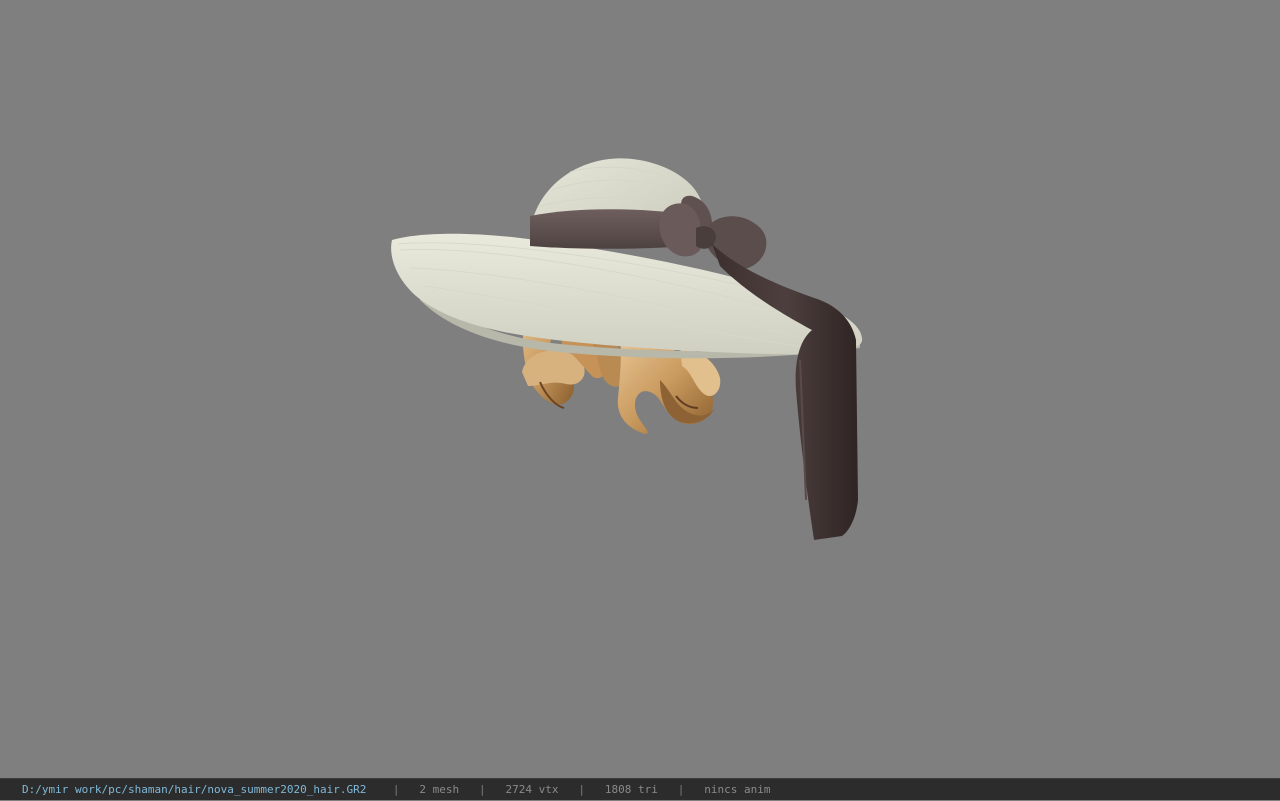  I want to click on triangle-count-text: 1808 tri, so click(631, 789).